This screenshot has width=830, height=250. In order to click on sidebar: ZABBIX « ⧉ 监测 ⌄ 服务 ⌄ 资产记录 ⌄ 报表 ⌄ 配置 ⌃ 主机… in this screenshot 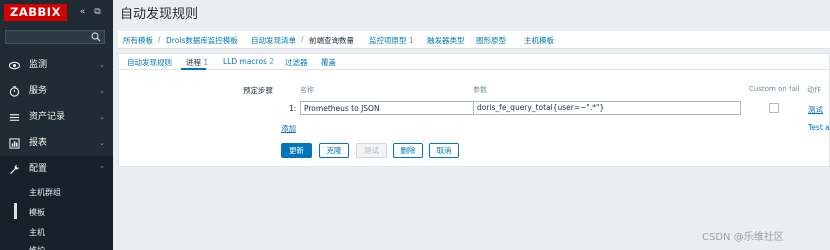, I will do `click(56, 125)`.